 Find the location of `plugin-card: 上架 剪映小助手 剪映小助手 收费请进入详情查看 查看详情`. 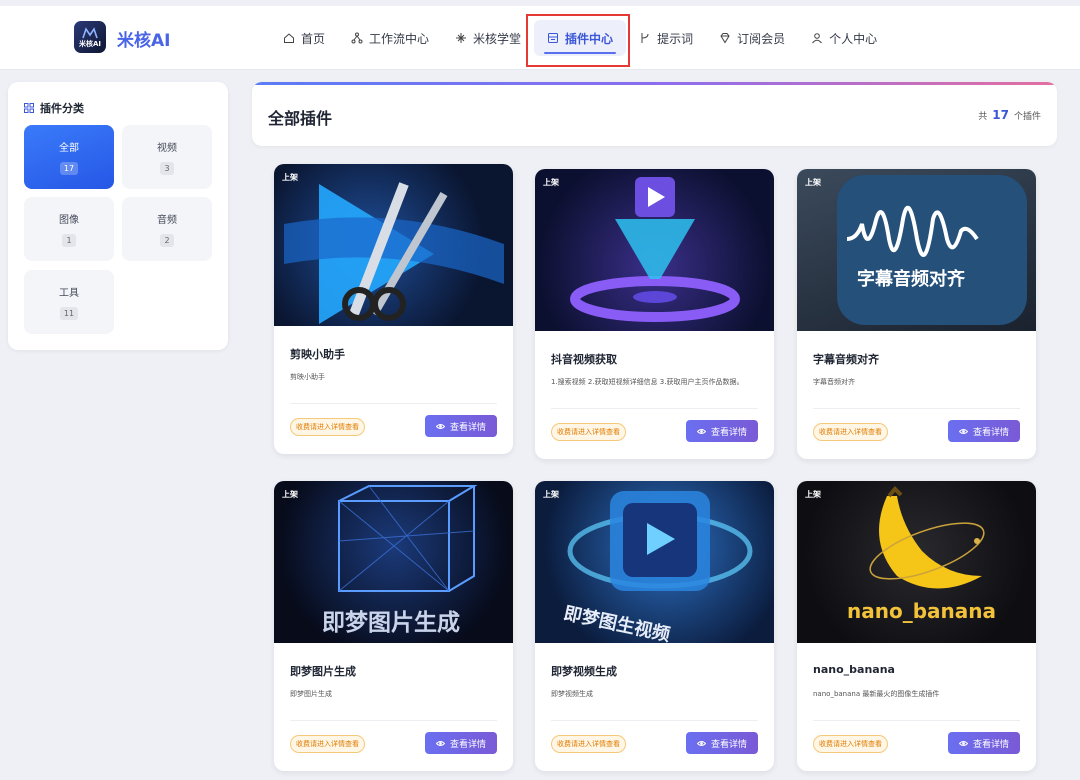

plugin-card: 上架 剪映小助手 剪映小助手 收费请进入详情查看 查看详情 is located at coordinates (393, 309).